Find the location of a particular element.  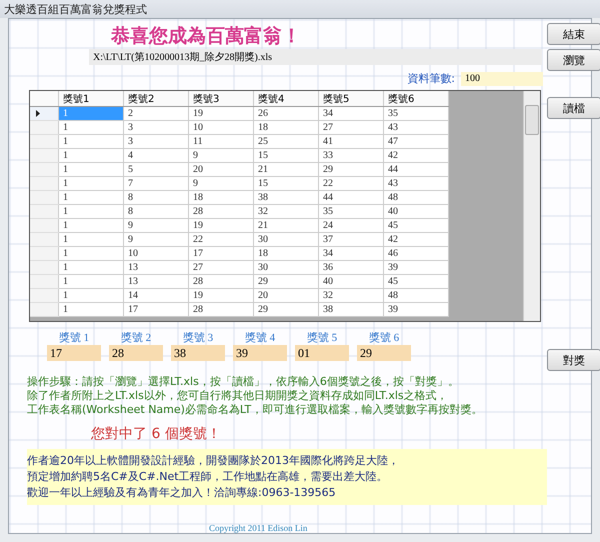

number-label: 獎號 6 is located at coordinates (384, 338).